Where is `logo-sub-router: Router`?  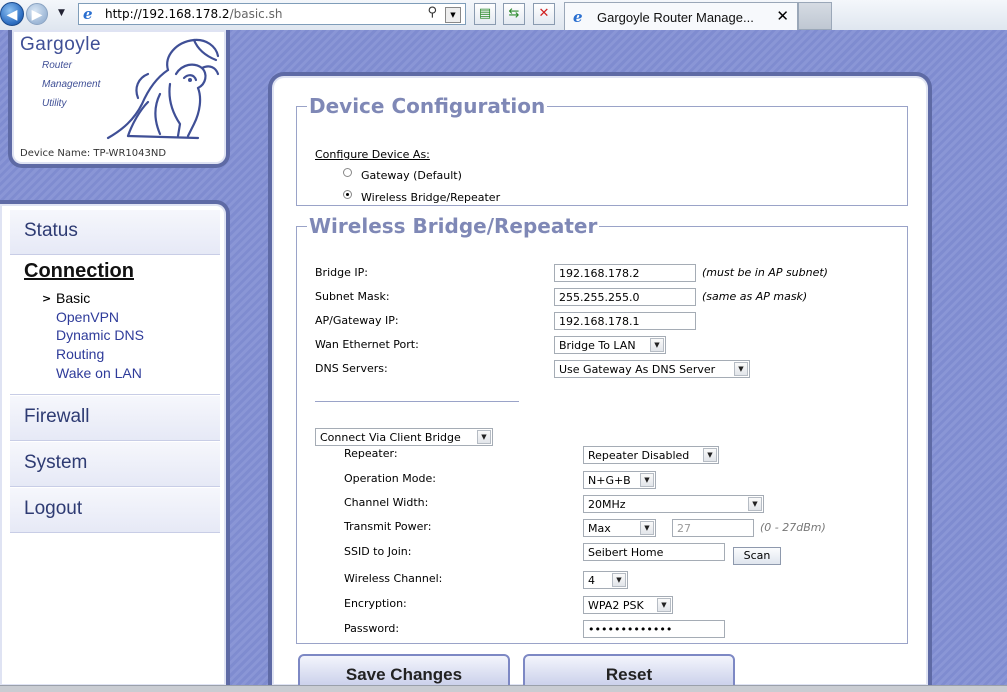
logo-sub-router: Router is located at coordinates (57, 65).